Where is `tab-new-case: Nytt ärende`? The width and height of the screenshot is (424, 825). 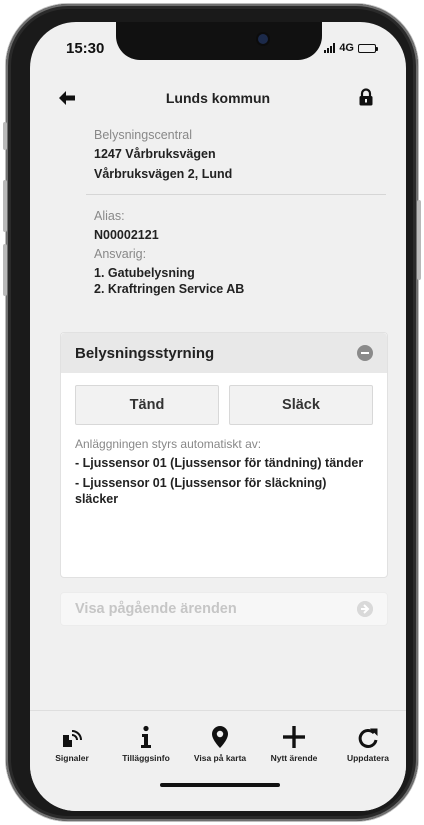
tab-new-case: Nytt ärende is located at coordinates (294, 742).